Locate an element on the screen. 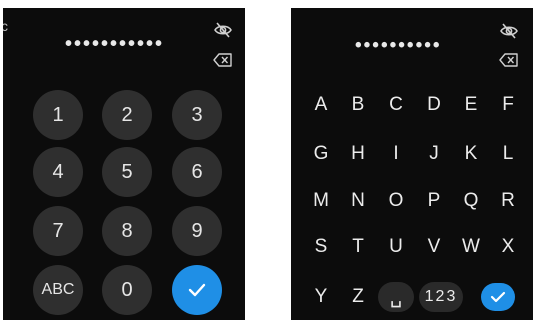  key-9: 9 is located at coordinates (197, 231).